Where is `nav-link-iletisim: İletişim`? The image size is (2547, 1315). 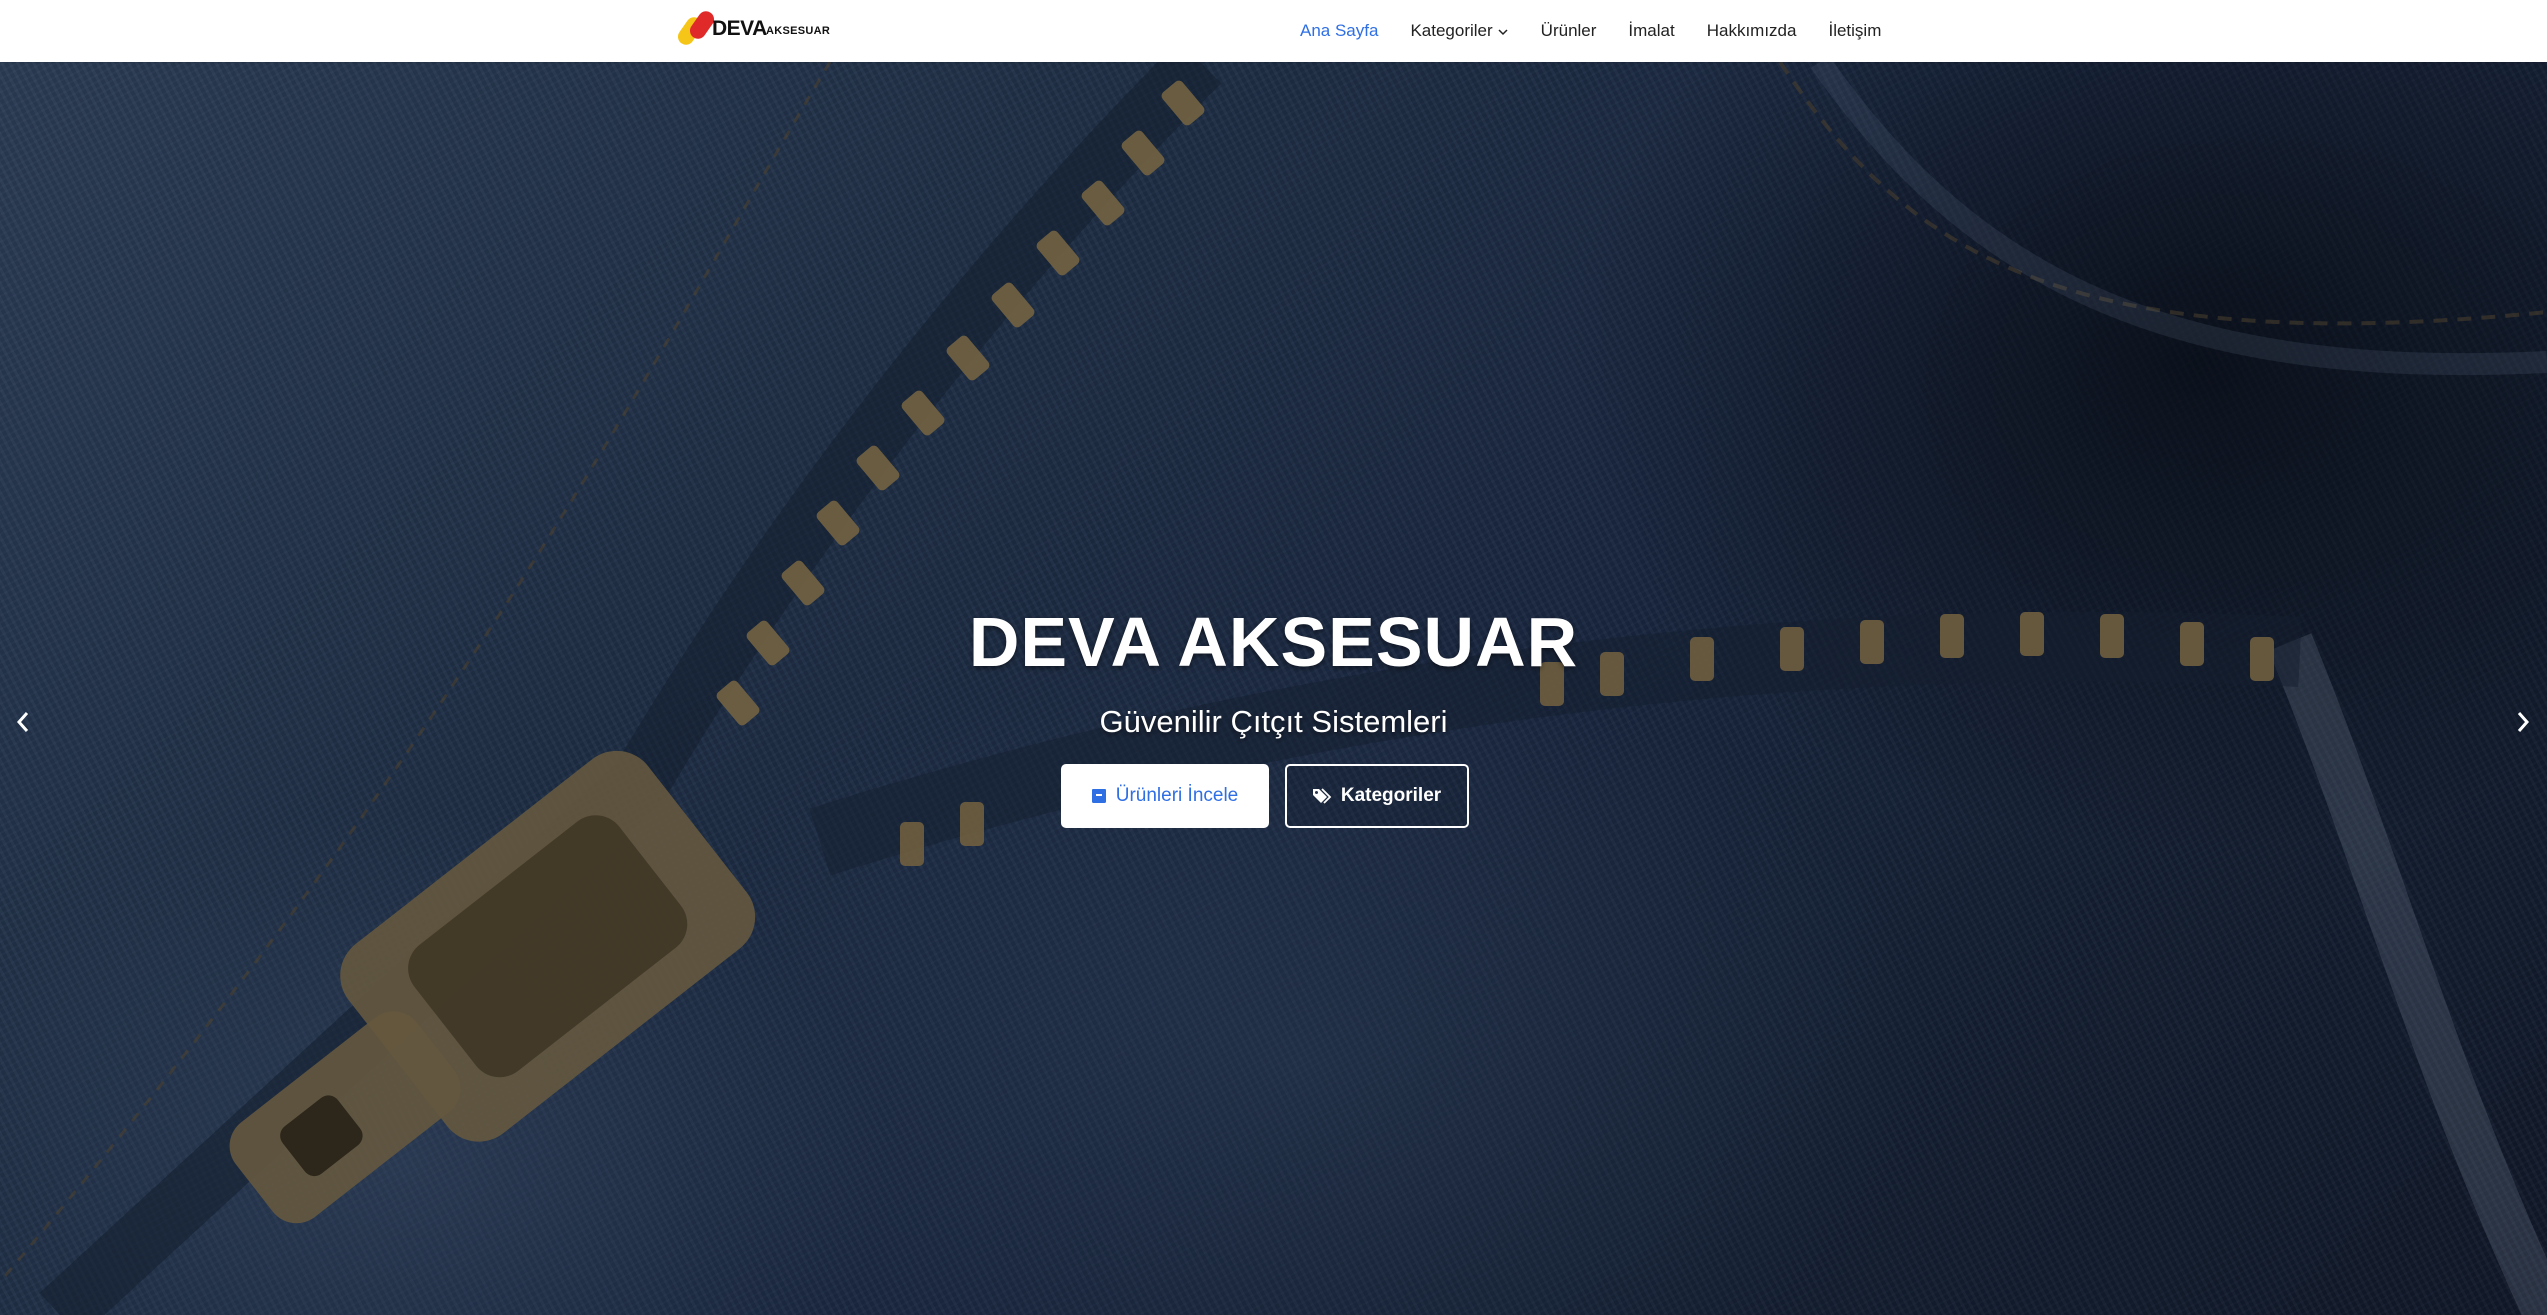
nav-link-iletisim: İletişim is located at coordinates (1854, 31).